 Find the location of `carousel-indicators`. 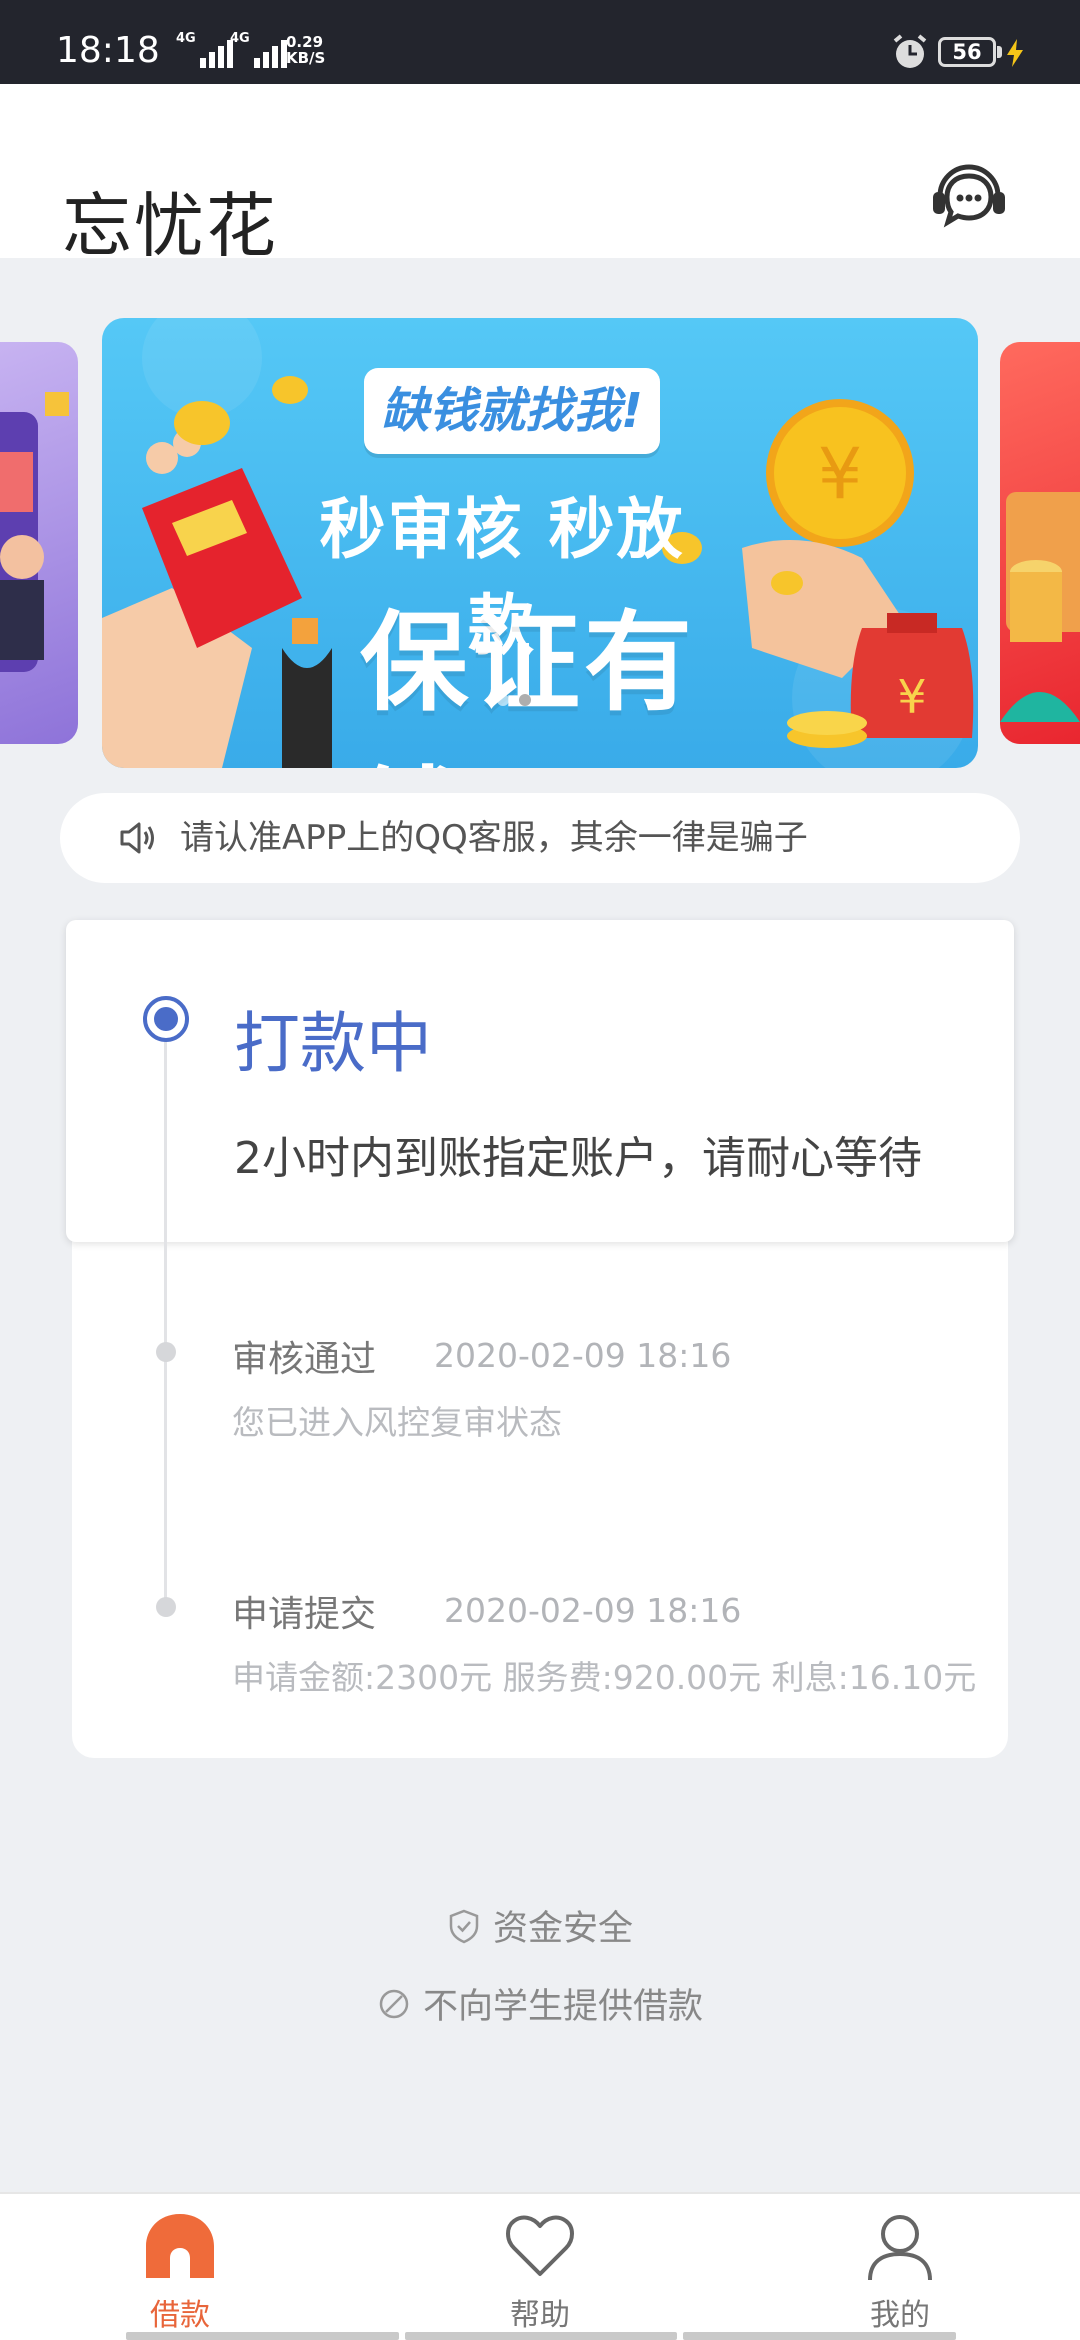

carousel-indicators is located at coordinates (525, 700).